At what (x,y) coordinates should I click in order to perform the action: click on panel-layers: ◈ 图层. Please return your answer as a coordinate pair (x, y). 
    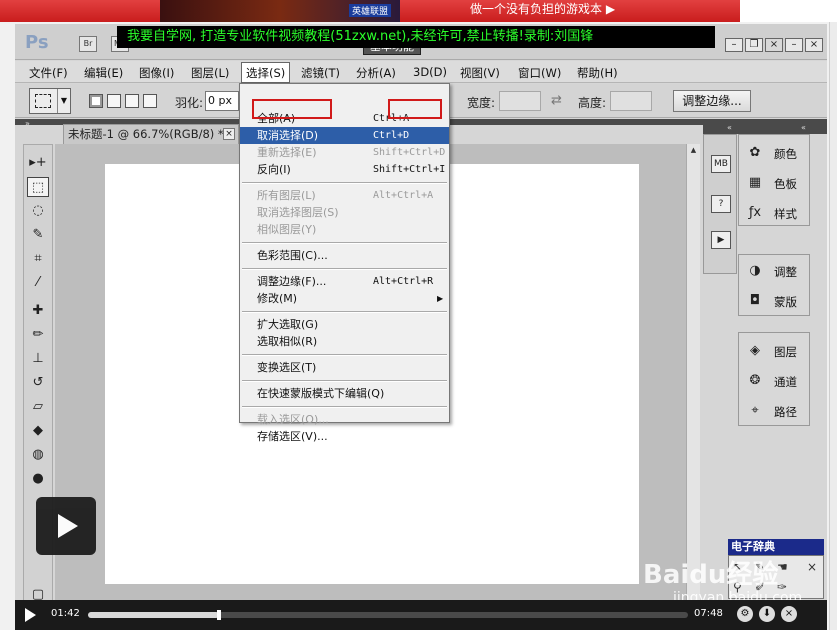
    Looking at the image, I should click on (775, 351).